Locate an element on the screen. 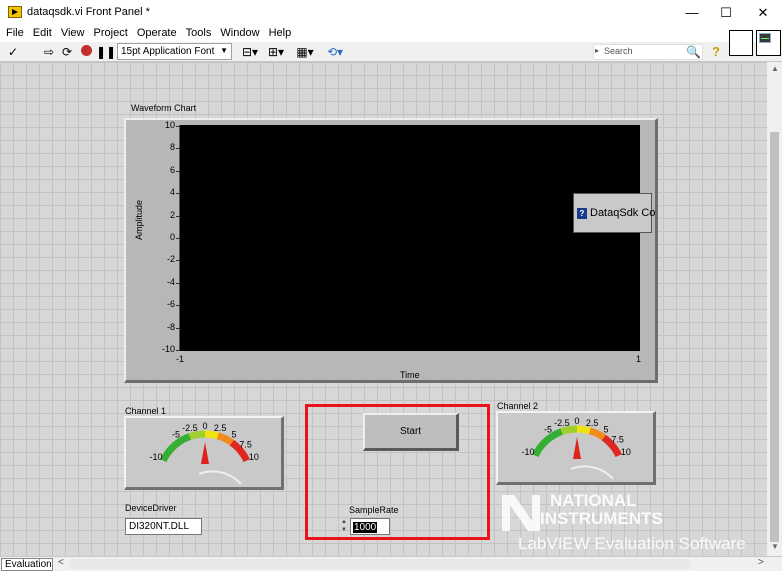 The image size is (782, 571). scroll-thumb is located at coordinates (774, 337).